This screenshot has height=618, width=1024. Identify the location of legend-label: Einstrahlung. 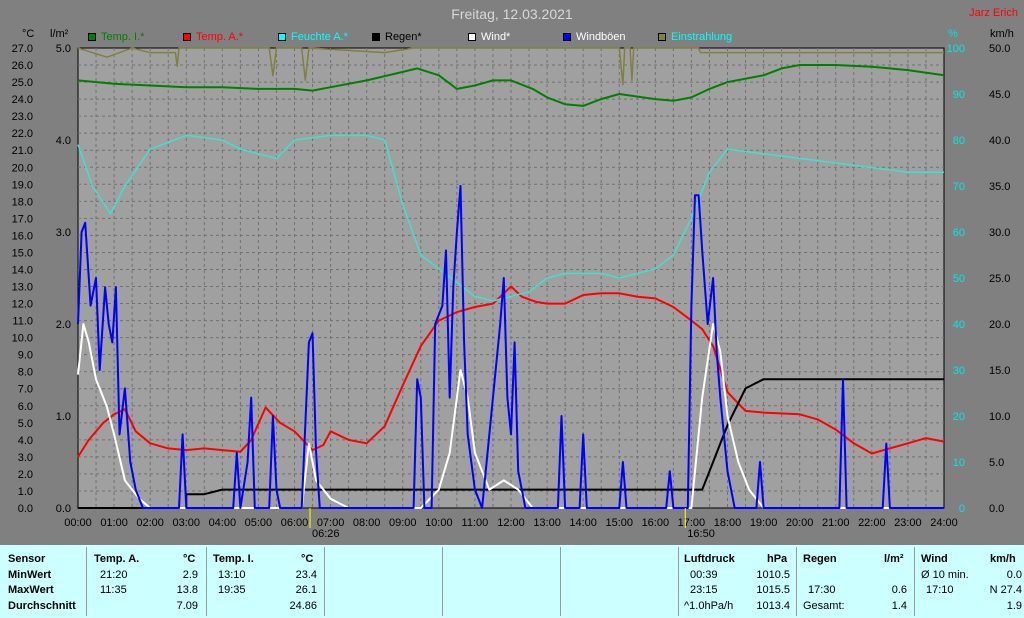
(702, 37).